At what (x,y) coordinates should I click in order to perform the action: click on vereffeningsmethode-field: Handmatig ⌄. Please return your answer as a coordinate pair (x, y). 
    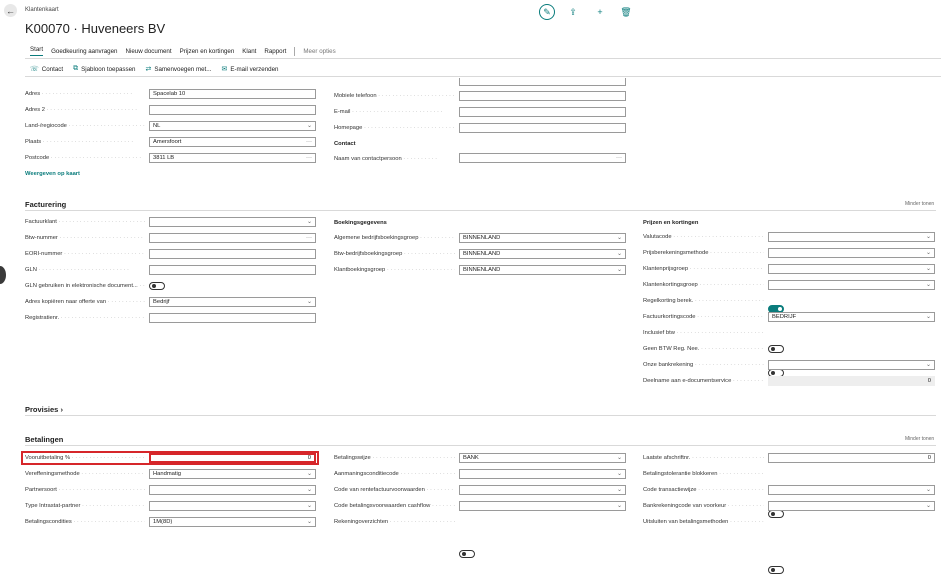
    Looking at the image, I should click on (232, 474).